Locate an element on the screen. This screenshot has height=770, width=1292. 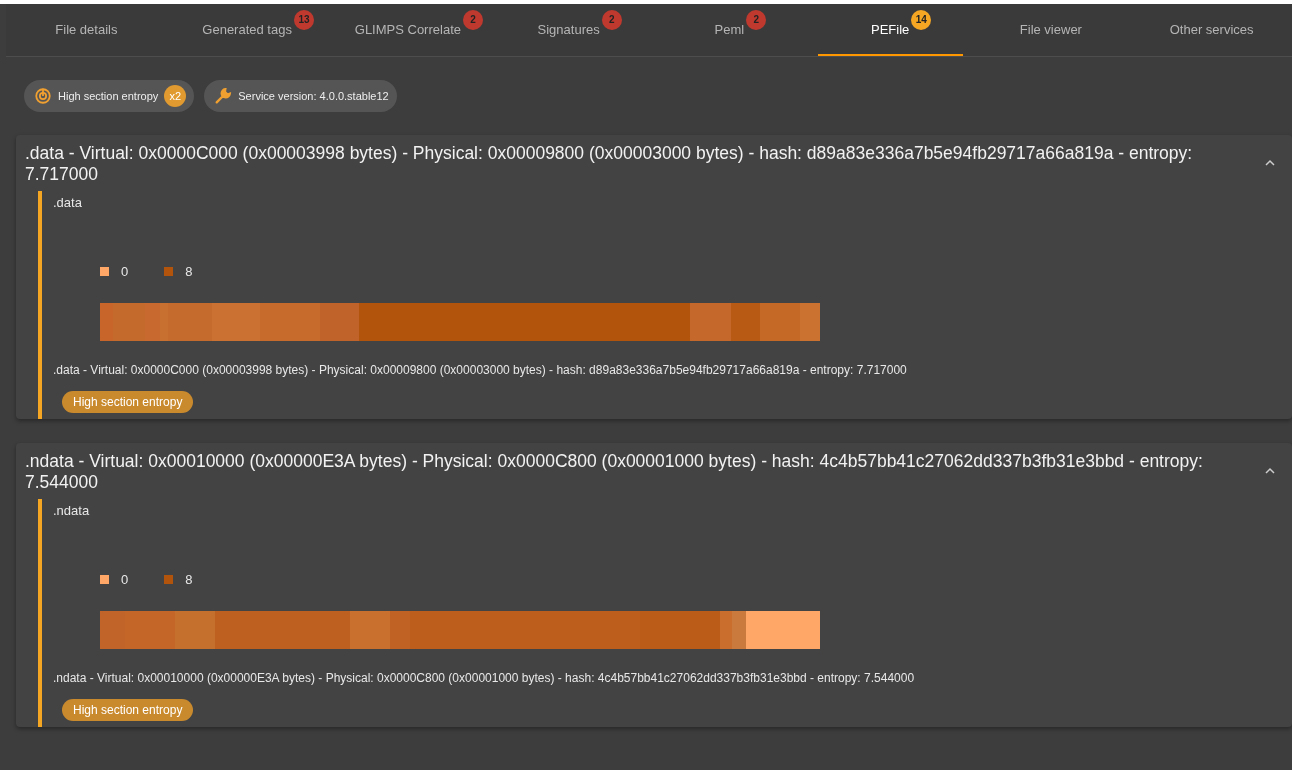
section-description: .data - Virtual: 0x0000C000 (0x00003998 bytes) - Physical: 0x00009800 (0x00003000 bytes) - hash: d89a83e336a7b5e94fb29717a66a819a - entropy: 7.717000 is located at coordinates (480, 370).